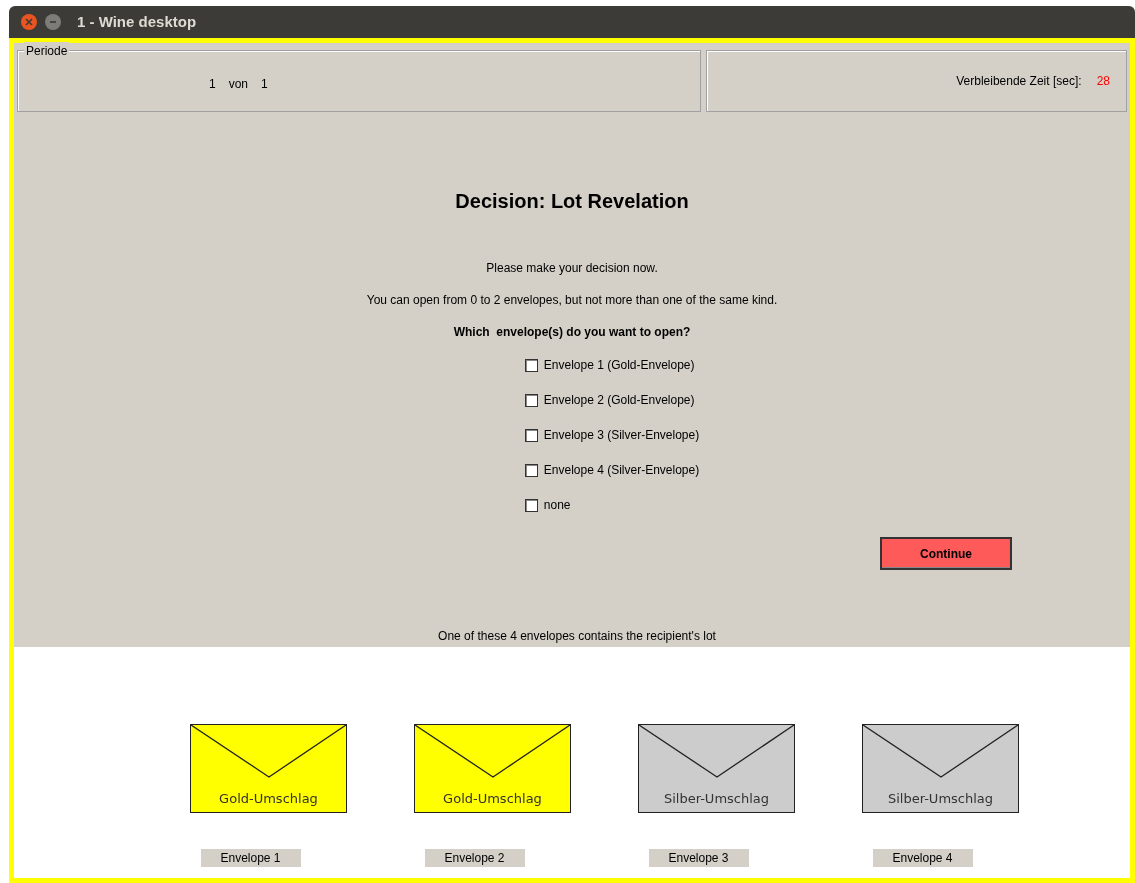 This screenshot has width=1135, height=883. What do you see at coordinates (250, 858) in the screenshot?
I see `envelope-caption: Envelope 1` at bounding box center [250, 858].